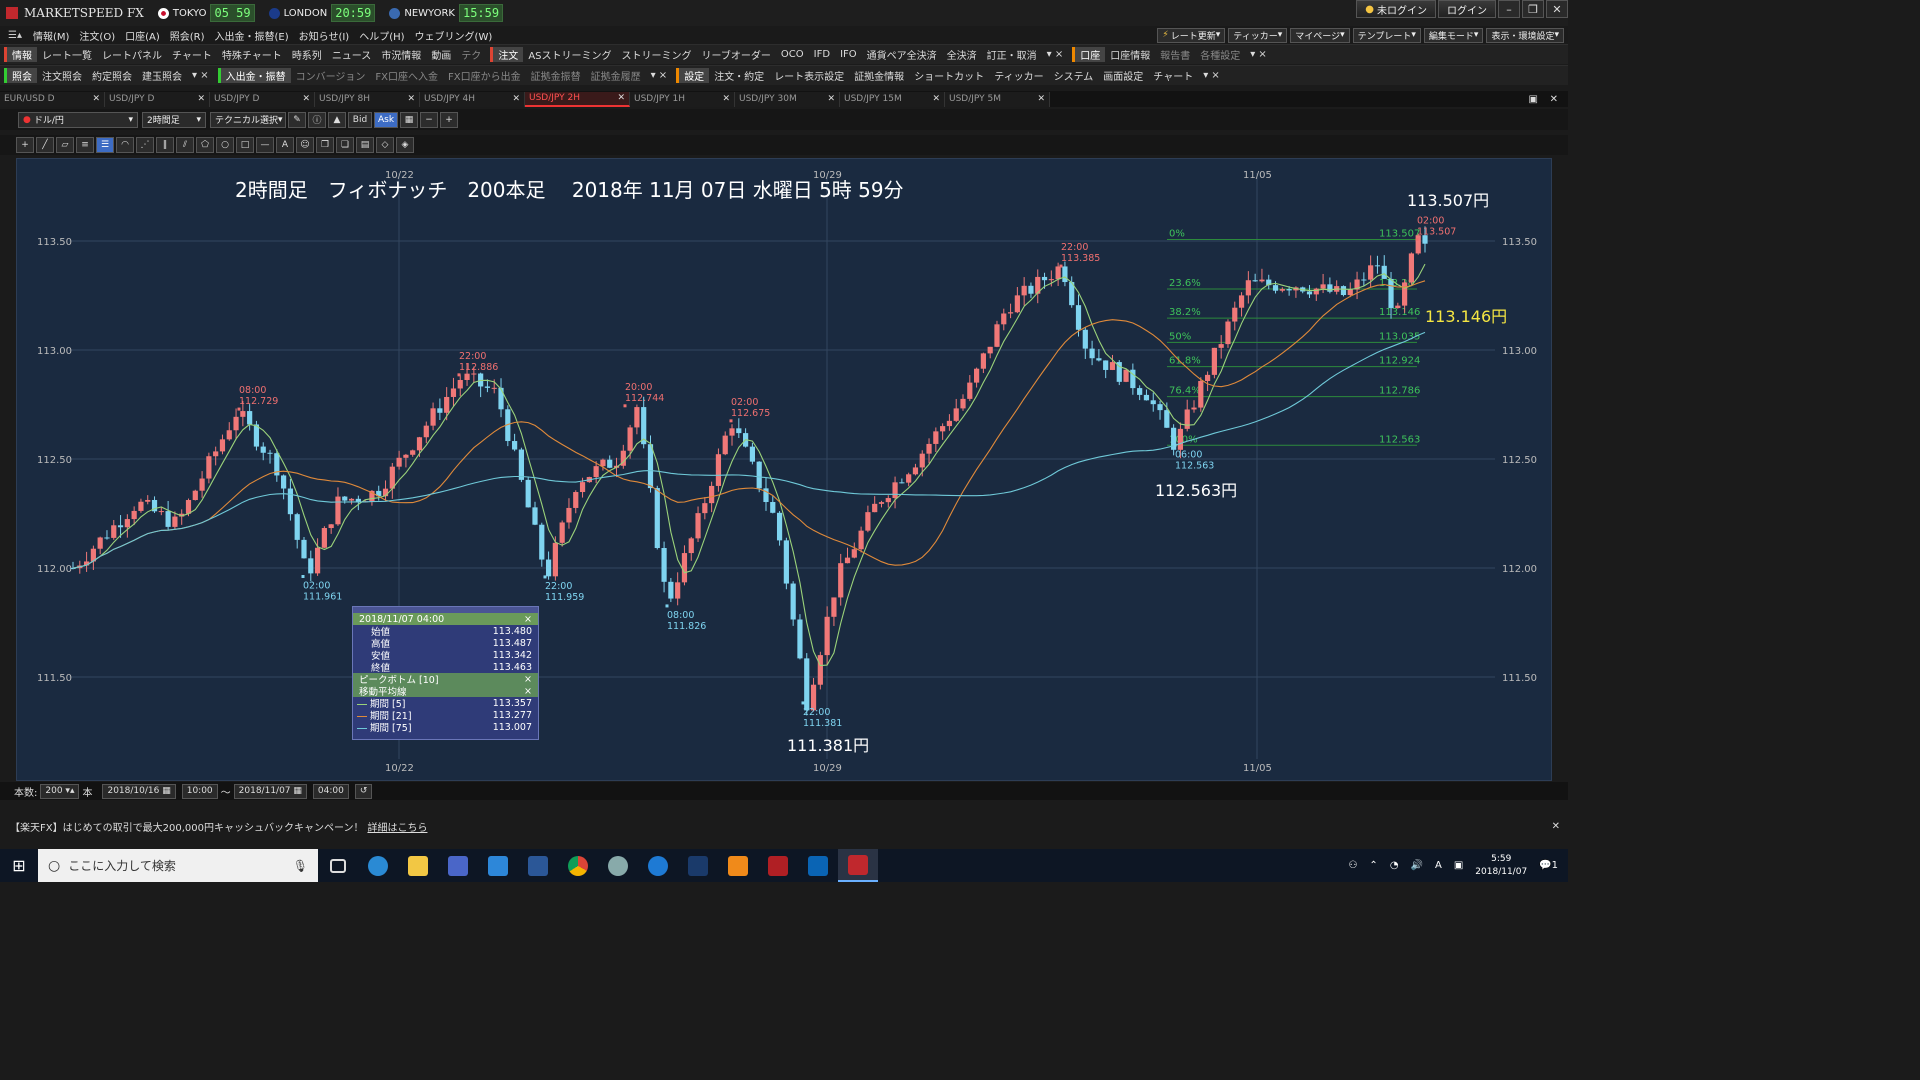 Image resolution: width=1920 pixels, height=1080 pixels. I want to click on toolbar-item: ASストリーミング, so click(569, 54).